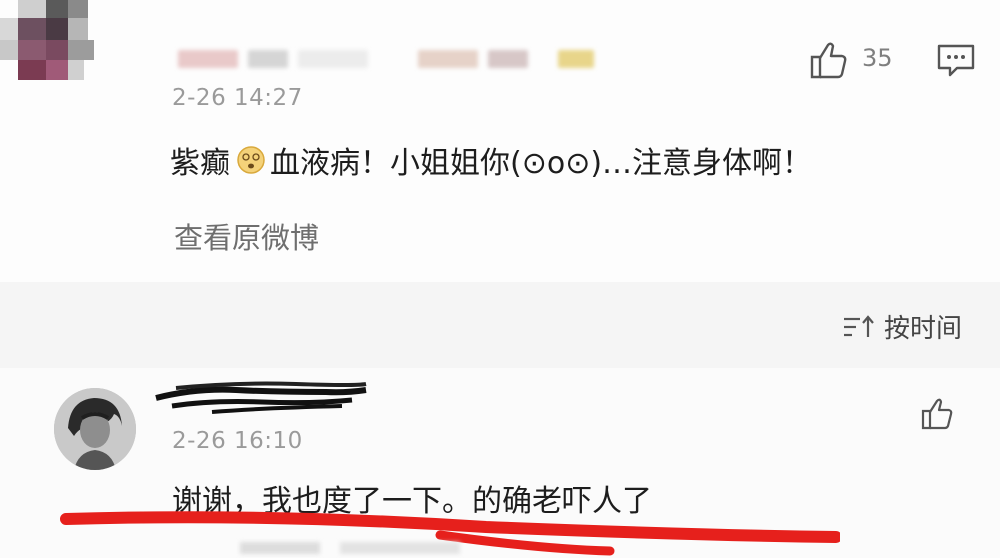  What do you see at coordinates (251, 160) in the screenshot?
I see `dizzy-face-emoji-icon` at bounding box center [251, 160].